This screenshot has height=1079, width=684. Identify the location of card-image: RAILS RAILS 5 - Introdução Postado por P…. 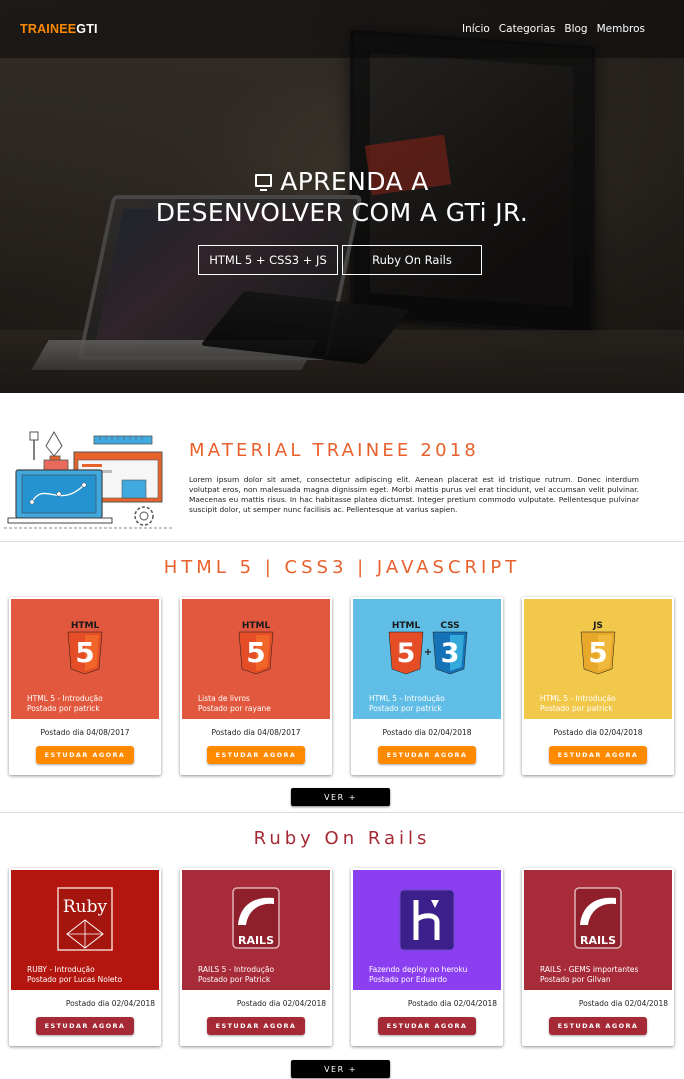
(256, 930).